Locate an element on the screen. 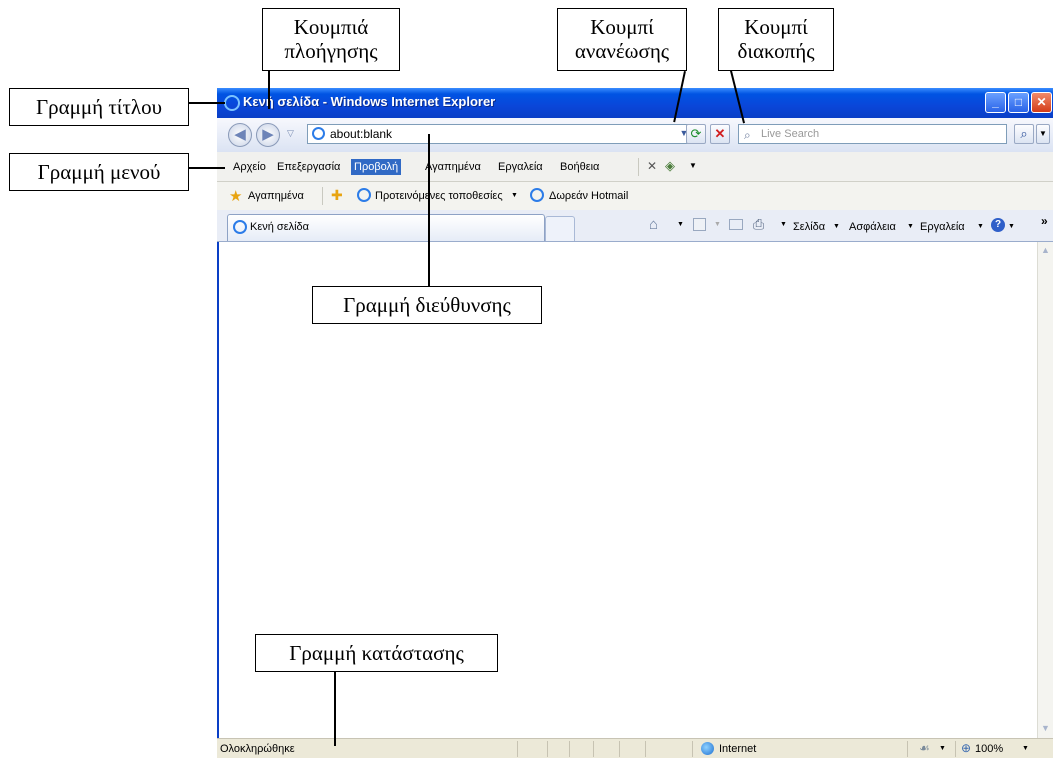 The width and height of the screenshot is (1053, 758). menu-view: Προβολή is located at coordinates (376, 167).